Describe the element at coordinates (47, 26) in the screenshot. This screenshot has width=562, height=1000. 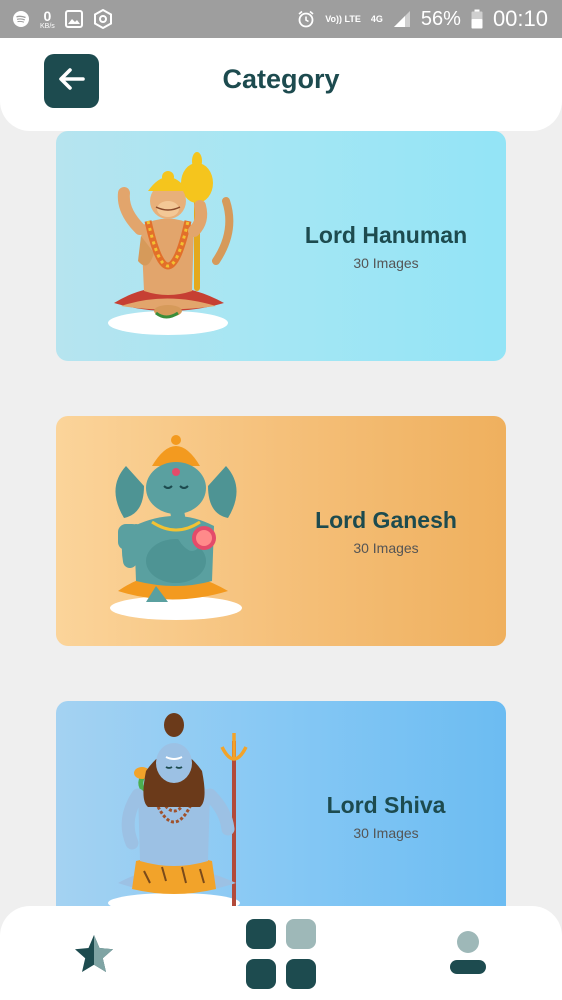
I see `network-speed-unit: KB/s` at that location.